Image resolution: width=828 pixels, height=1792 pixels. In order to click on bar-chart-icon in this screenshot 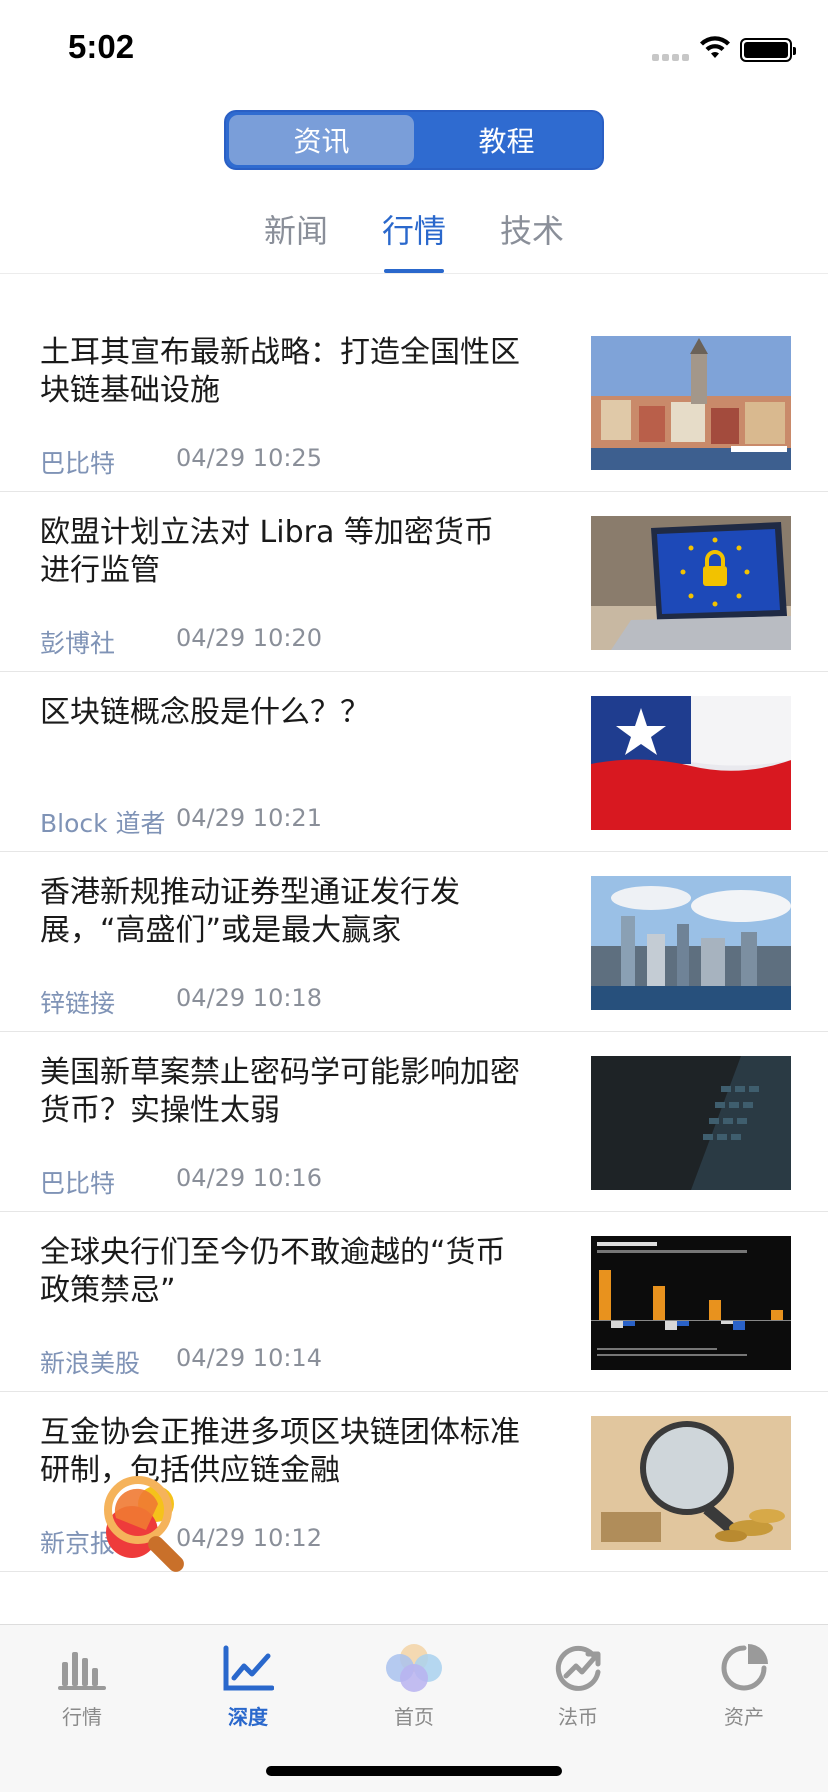, I will do `click(82, 1668)`.